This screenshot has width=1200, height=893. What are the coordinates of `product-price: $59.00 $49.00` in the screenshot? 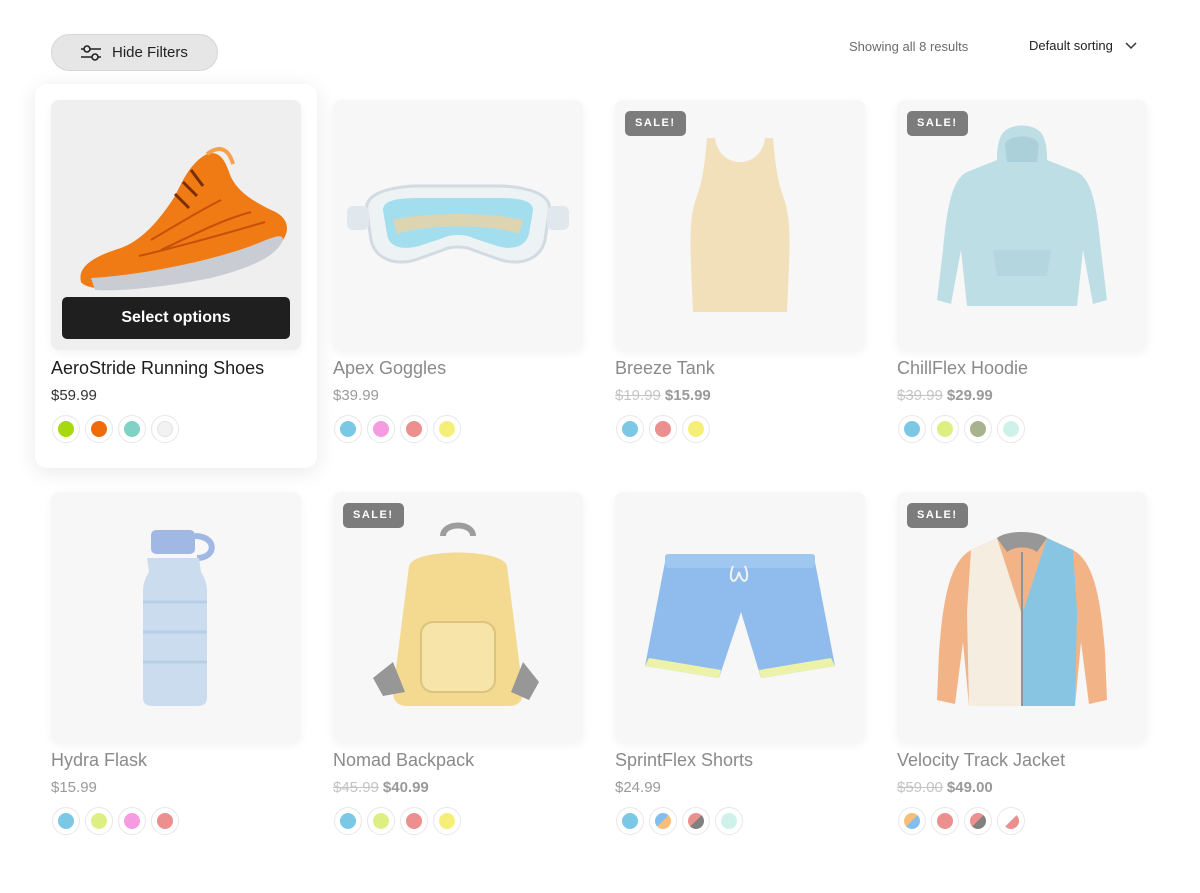 It's located at (945, 787).